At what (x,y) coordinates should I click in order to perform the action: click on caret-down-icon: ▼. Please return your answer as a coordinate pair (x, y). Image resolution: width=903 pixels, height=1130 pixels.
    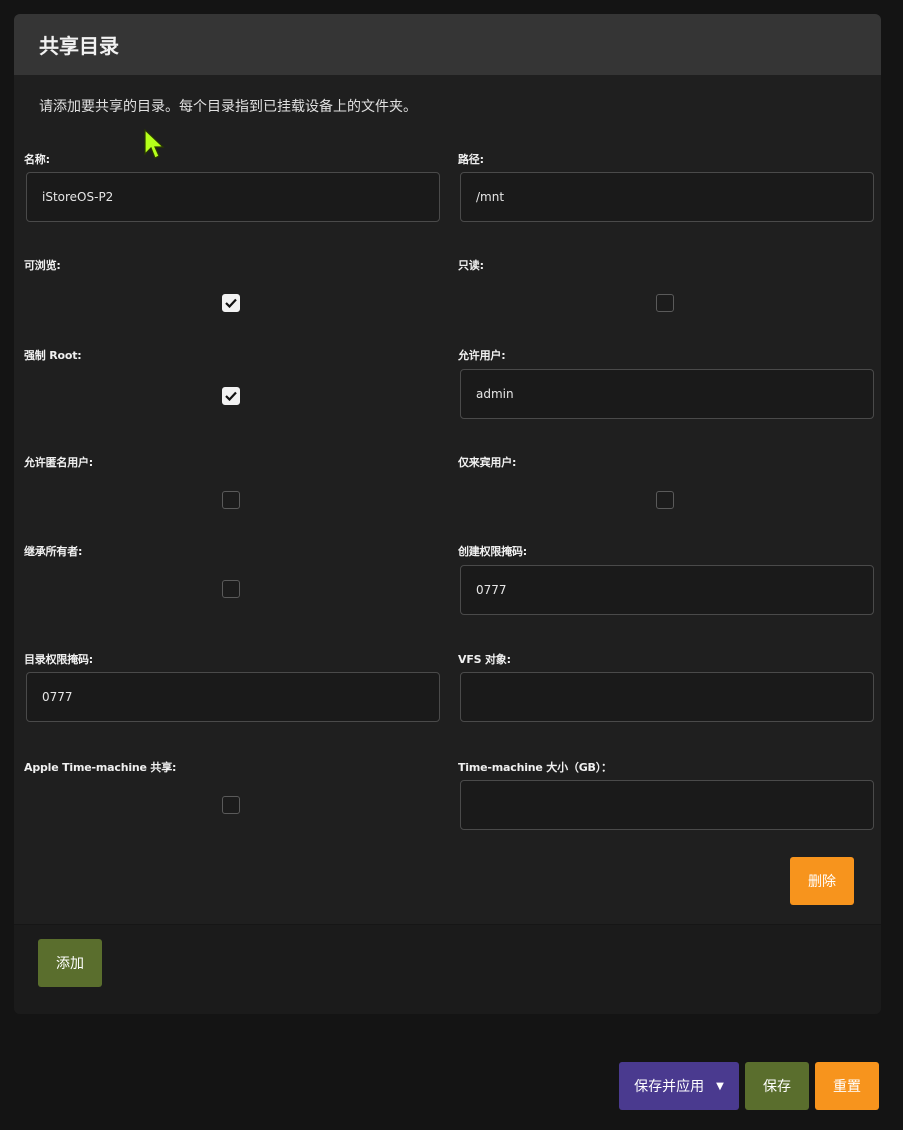
    Looking at the image, I should click on (720, 1086).